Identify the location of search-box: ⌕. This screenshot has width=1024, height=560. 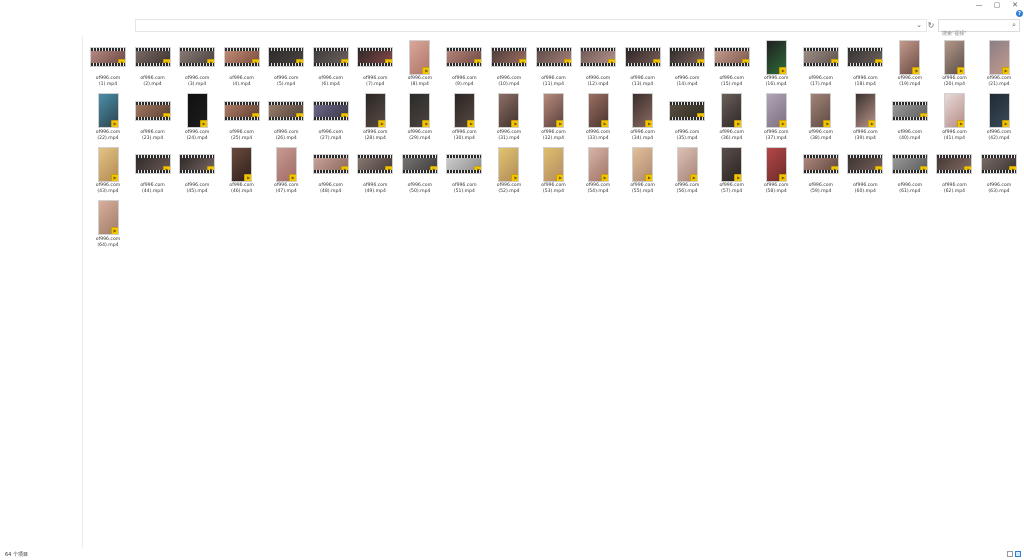
(979, 29).